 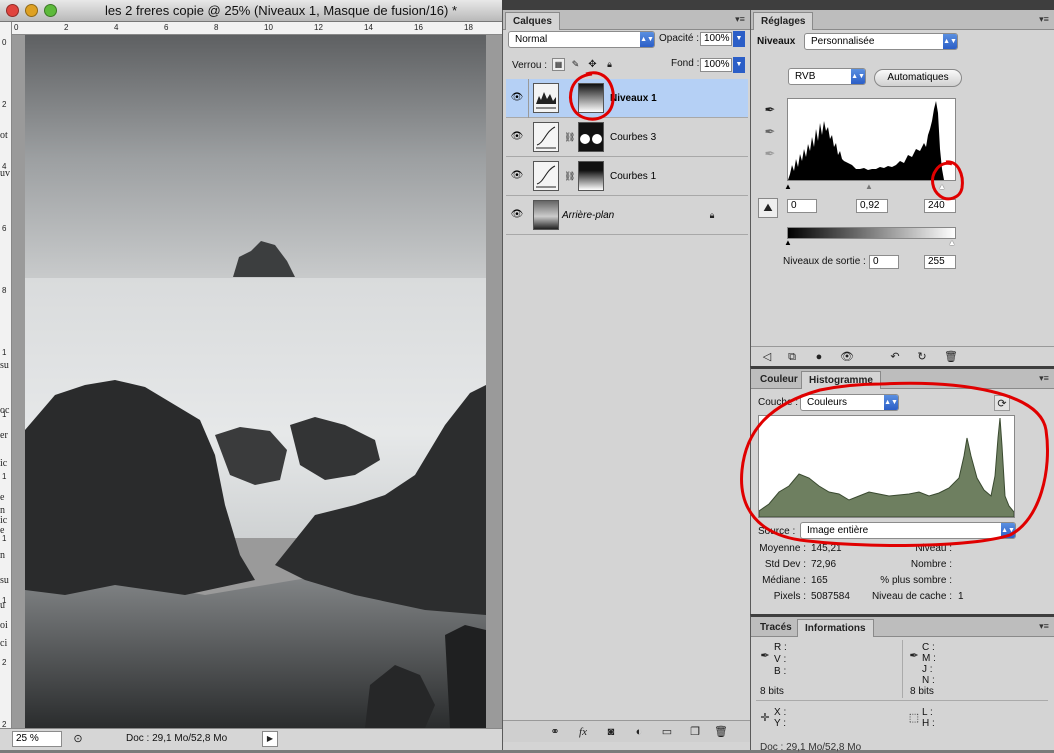 What do you see at coordinates (776, 41) in the screenshot?
I see `adjustment-type-label: Niveaux` at bounding box center [776, 41].